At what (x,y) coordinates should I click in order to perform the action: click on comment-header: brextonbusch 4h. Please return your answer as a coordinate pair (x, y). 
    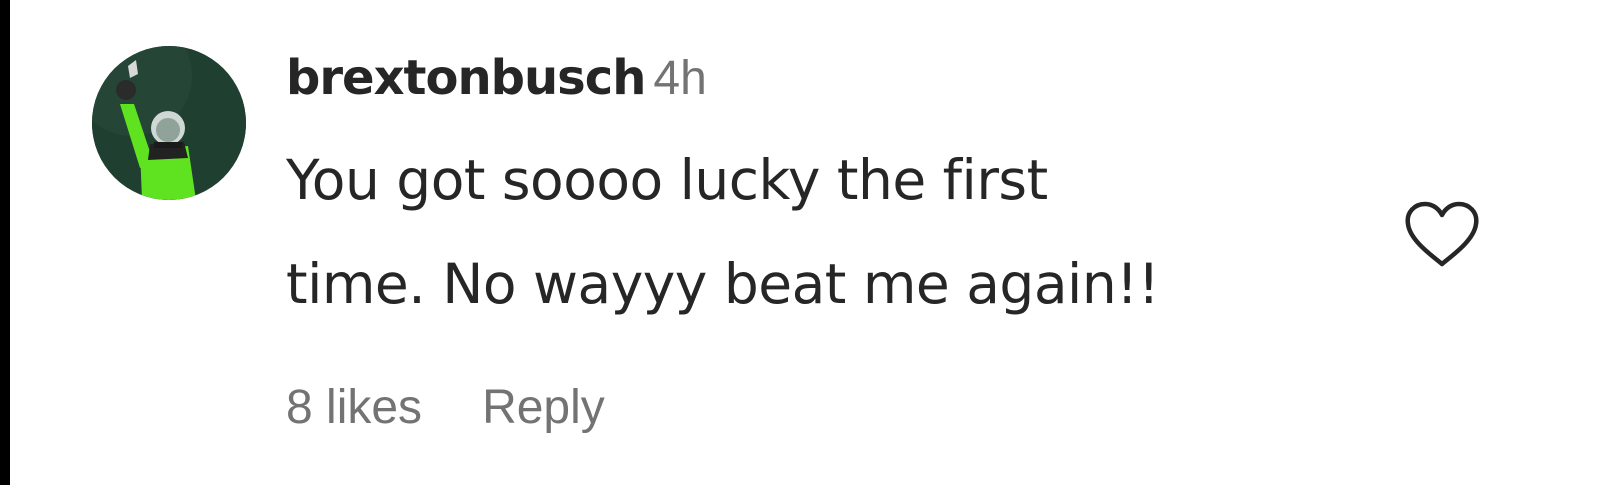
    Looking at the image, I should click on (496, 78).